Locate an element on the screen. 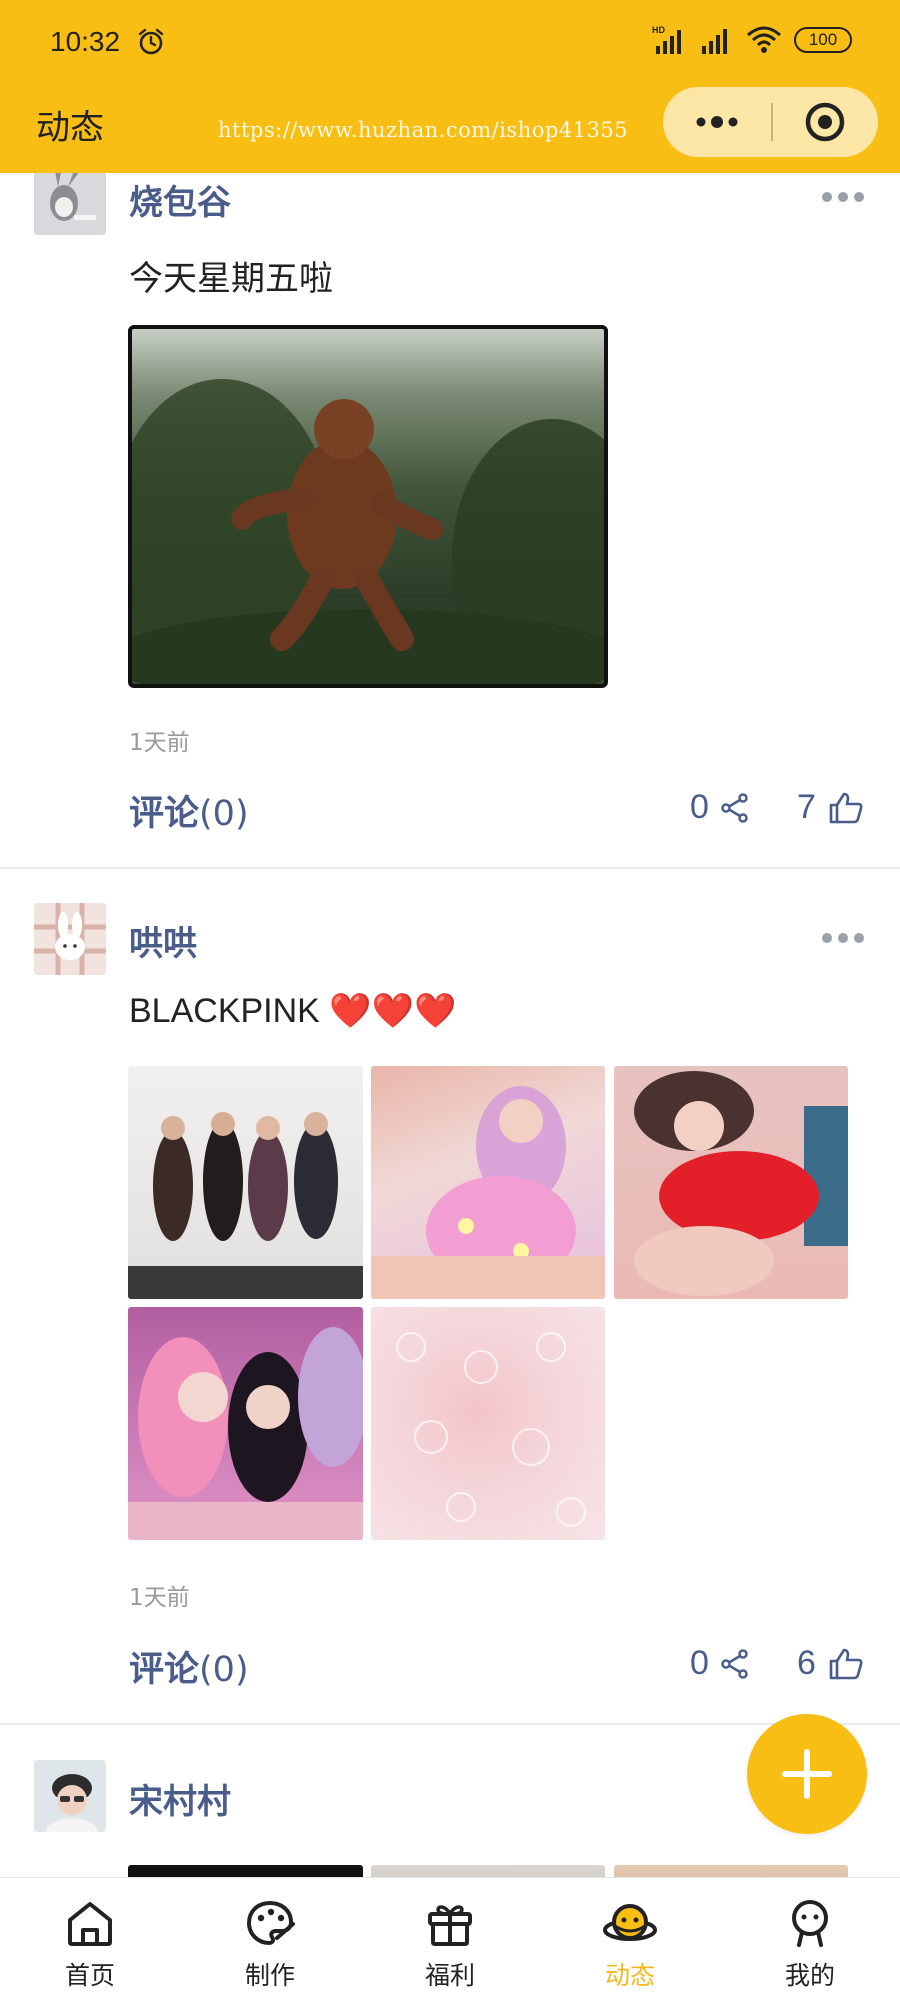 Image resolution: width=900 pixels, height=2000 pixels. battery-indicator: 100 is located at coordinates (823, 40).